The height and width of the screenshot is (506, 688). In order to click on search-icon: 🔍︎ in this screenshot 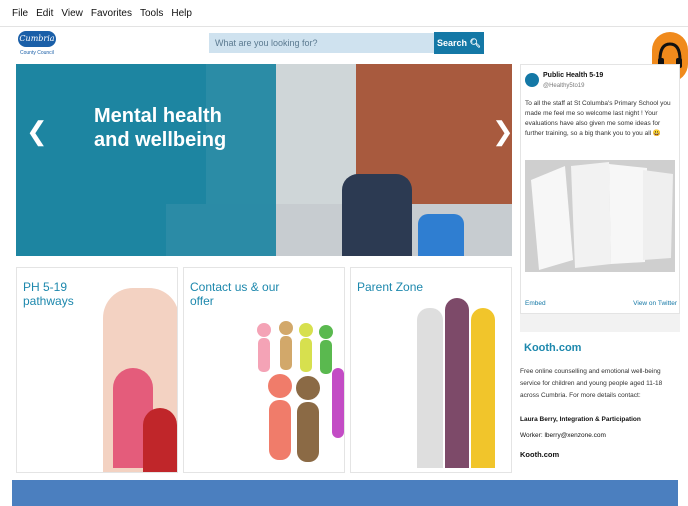, I will do `click(475, 43)`.